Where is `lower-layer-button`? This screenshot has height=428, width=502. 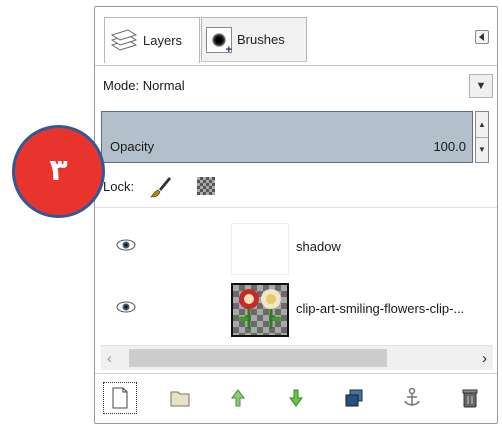
lower-layer-button is located at coordinates (296, 398).